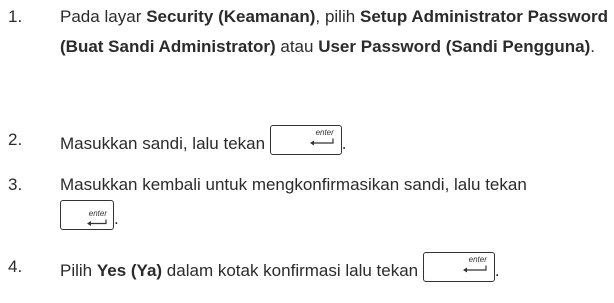  Describe the element at coordinates (454, 46) in the screenshot. I see `bold-term: User Password (Sandi Pengguna)` at that location.